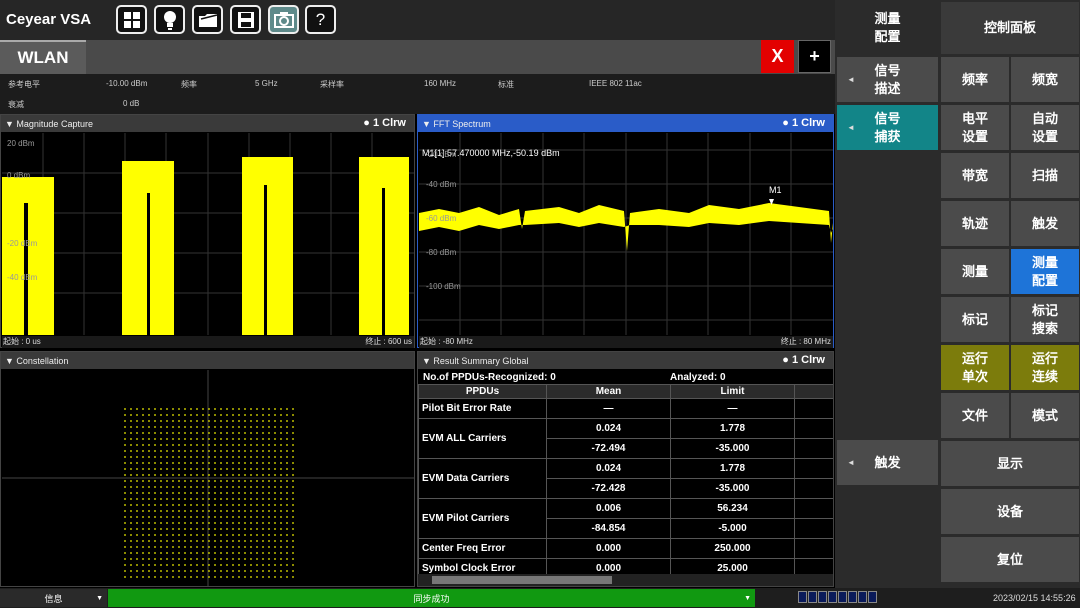 This screenshot has width=1080, height=608. I want to click on lightbulb-icon, so click(169, 19).